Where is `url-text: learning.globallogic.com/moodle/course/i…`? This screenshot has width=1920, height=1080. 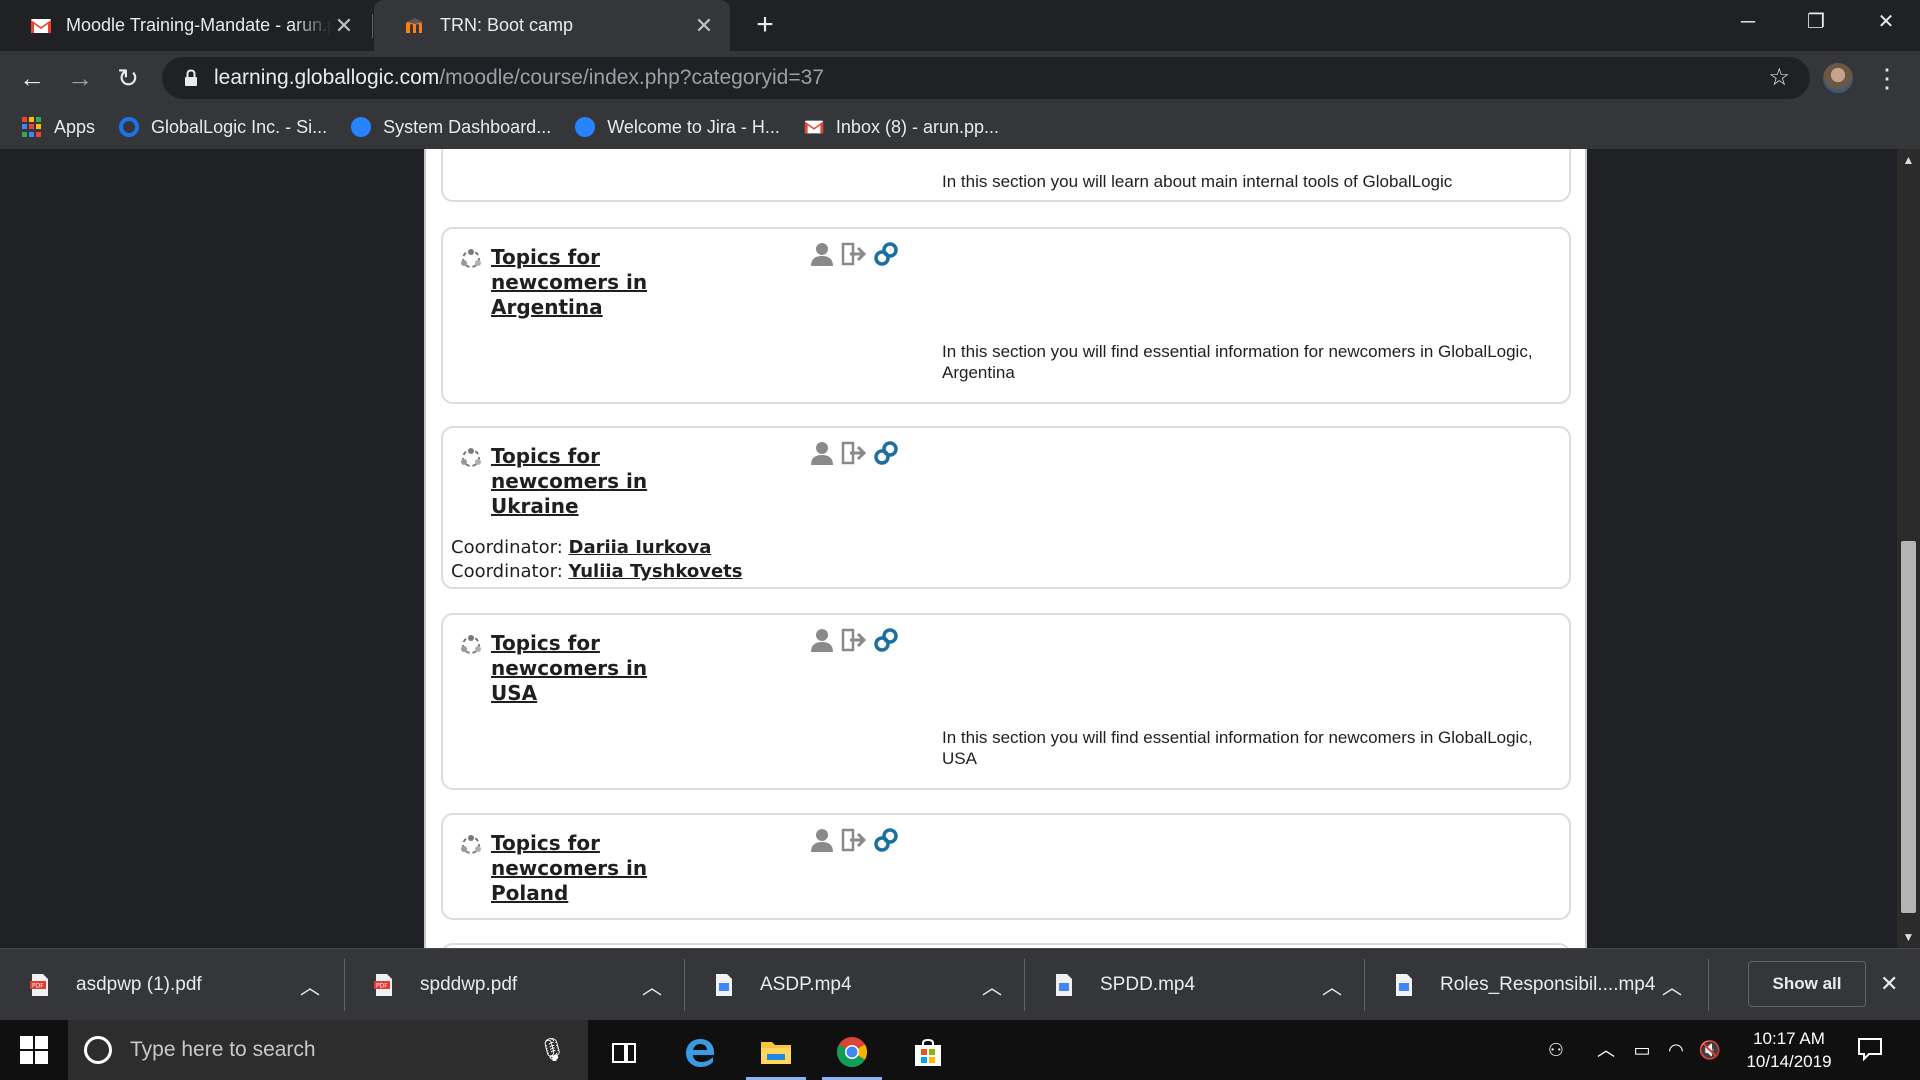 url-text: learning.globallogic.com/moodle/course/i… is located at coordinates (519, 77).